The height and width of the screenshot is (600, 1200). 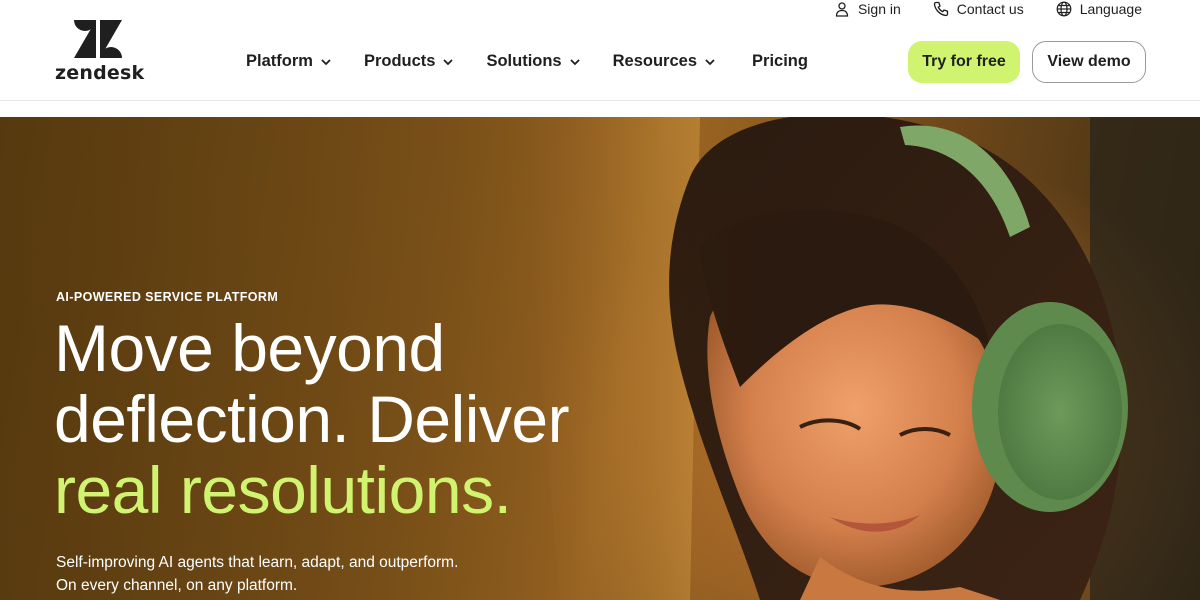 What do you see at coordinates (100, 73) in the screenshot?
I see `zendesk-wordmark: zendesk` at bounding box center [100, 73].